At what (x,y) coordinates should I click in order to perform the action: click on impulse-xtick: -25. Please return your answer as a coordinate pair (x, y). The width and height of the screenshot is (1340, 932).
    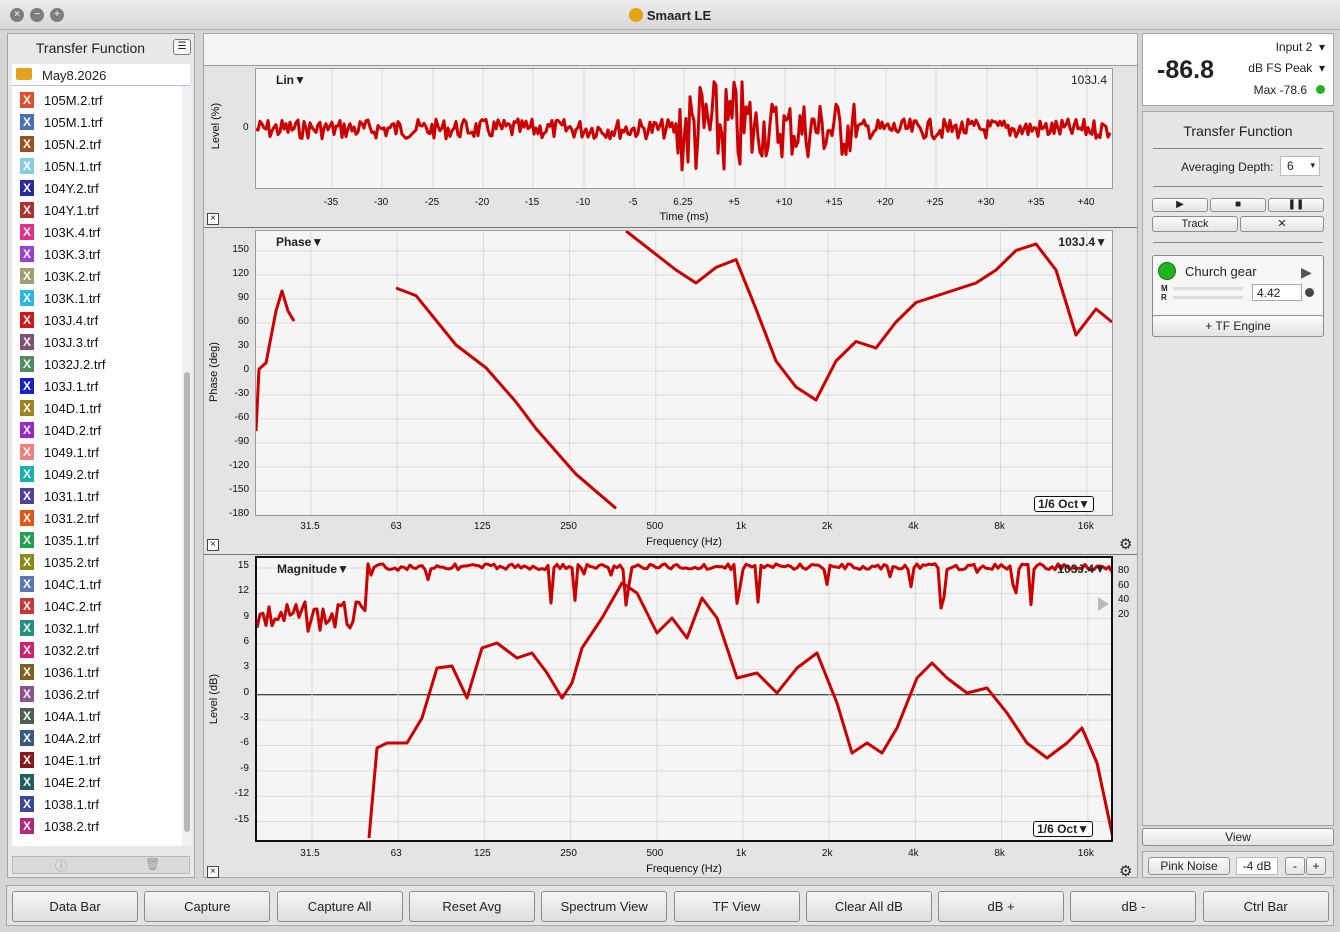
    Looking at the image, I should click on (432, 202).